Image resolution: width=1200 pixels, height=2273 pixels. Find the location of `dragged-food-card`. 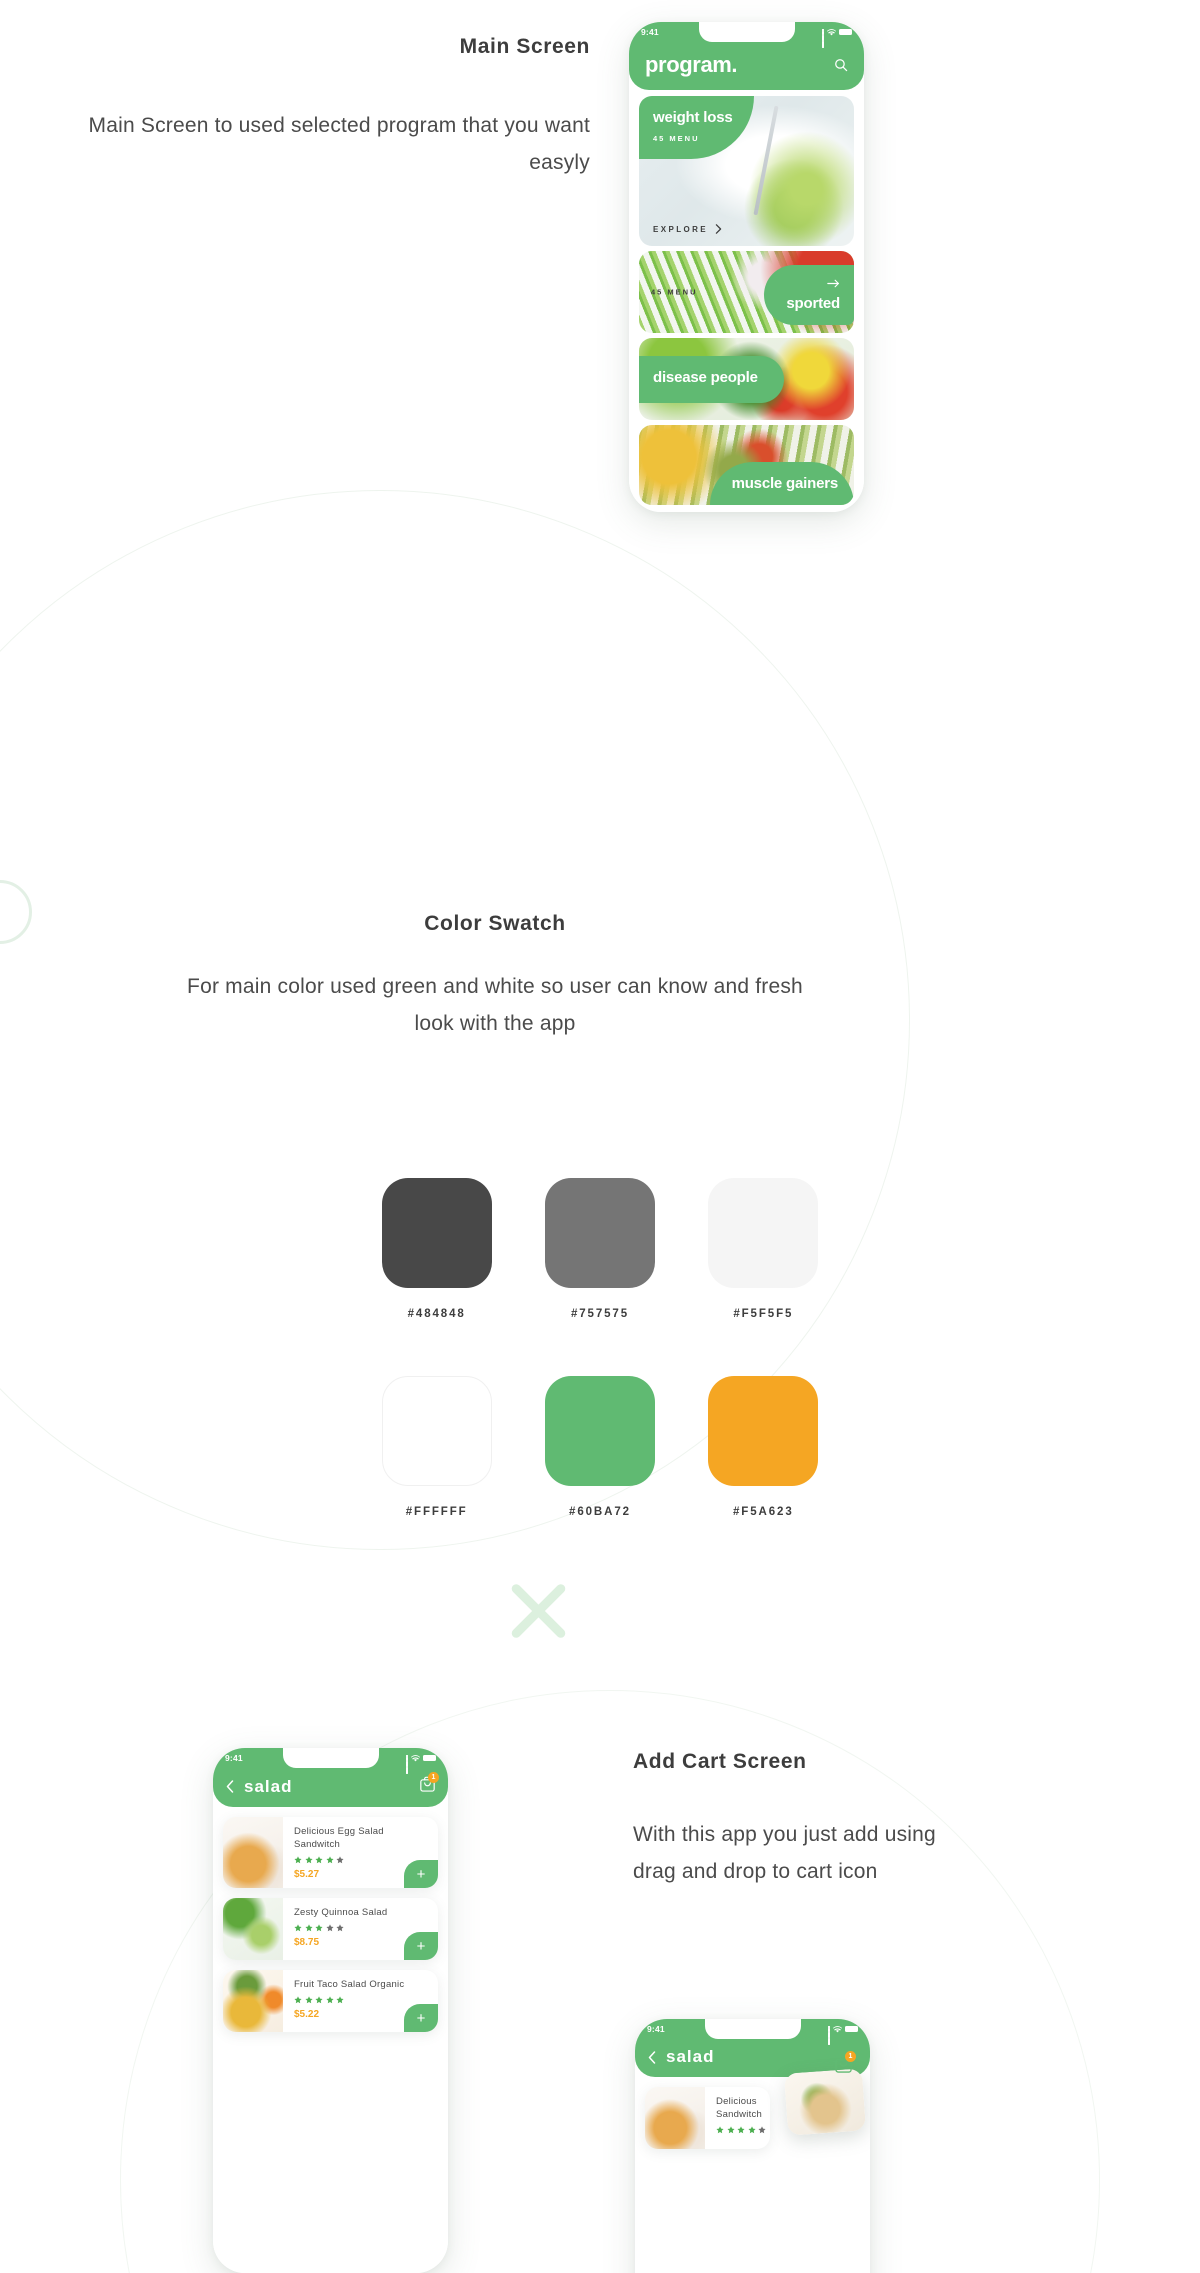

dragged-food-card is located at coordinates (825, 2102).